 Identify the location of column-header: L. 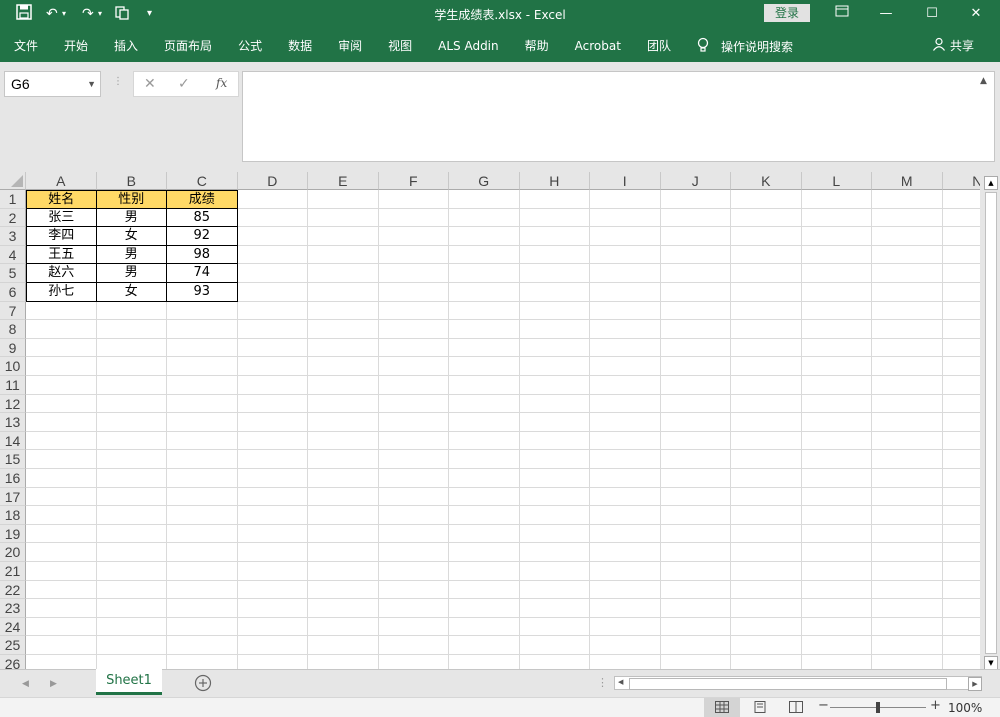
(836, 181).